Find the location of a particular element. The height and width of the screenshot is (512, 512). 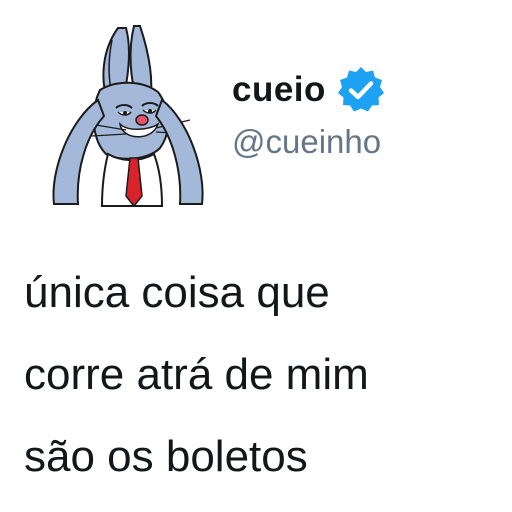

verified-badge-icon is located at coordinates (361, 90).